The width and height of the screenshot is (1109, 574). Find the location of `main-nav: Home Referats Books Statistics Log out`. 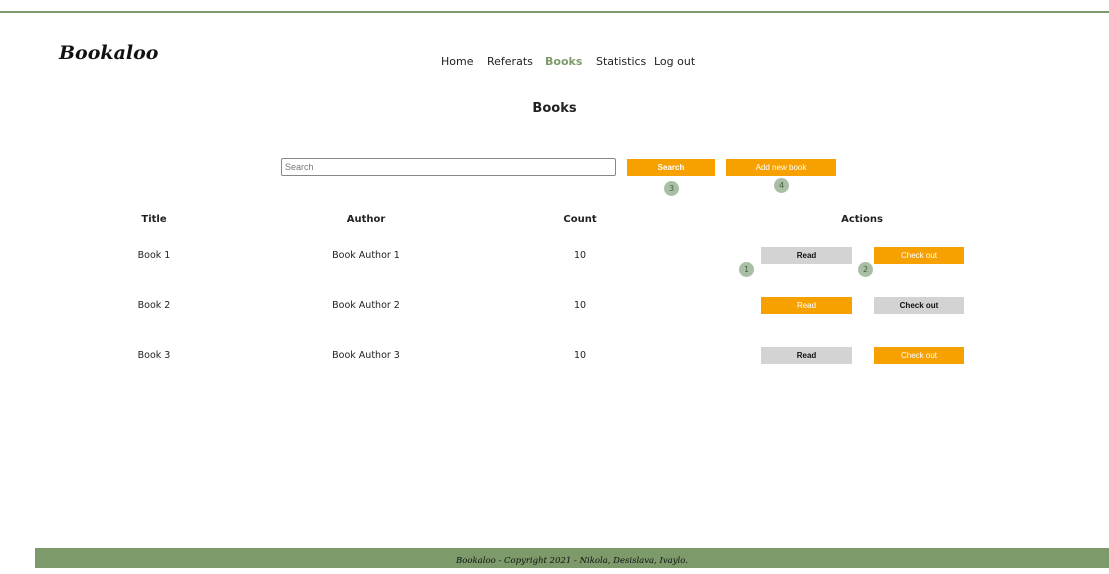

main-nav: Home Referats Books Statistics Log out is located at coordinates (554, 63).